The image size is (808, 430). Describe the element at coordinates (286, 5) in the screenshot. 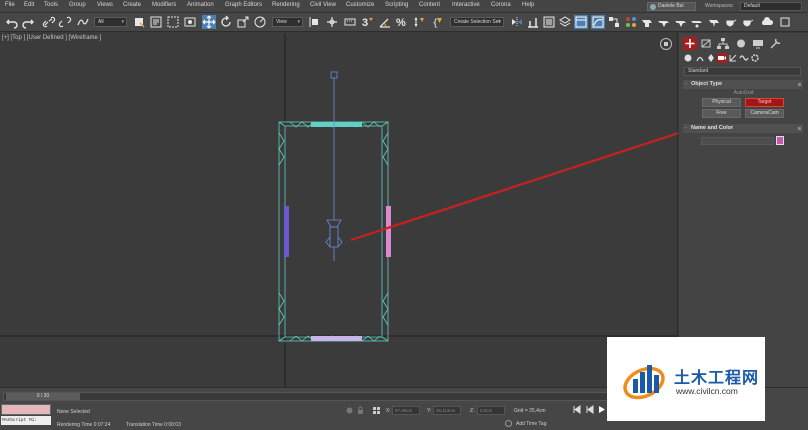

I see `menu-rendering: Rendering` at that location.